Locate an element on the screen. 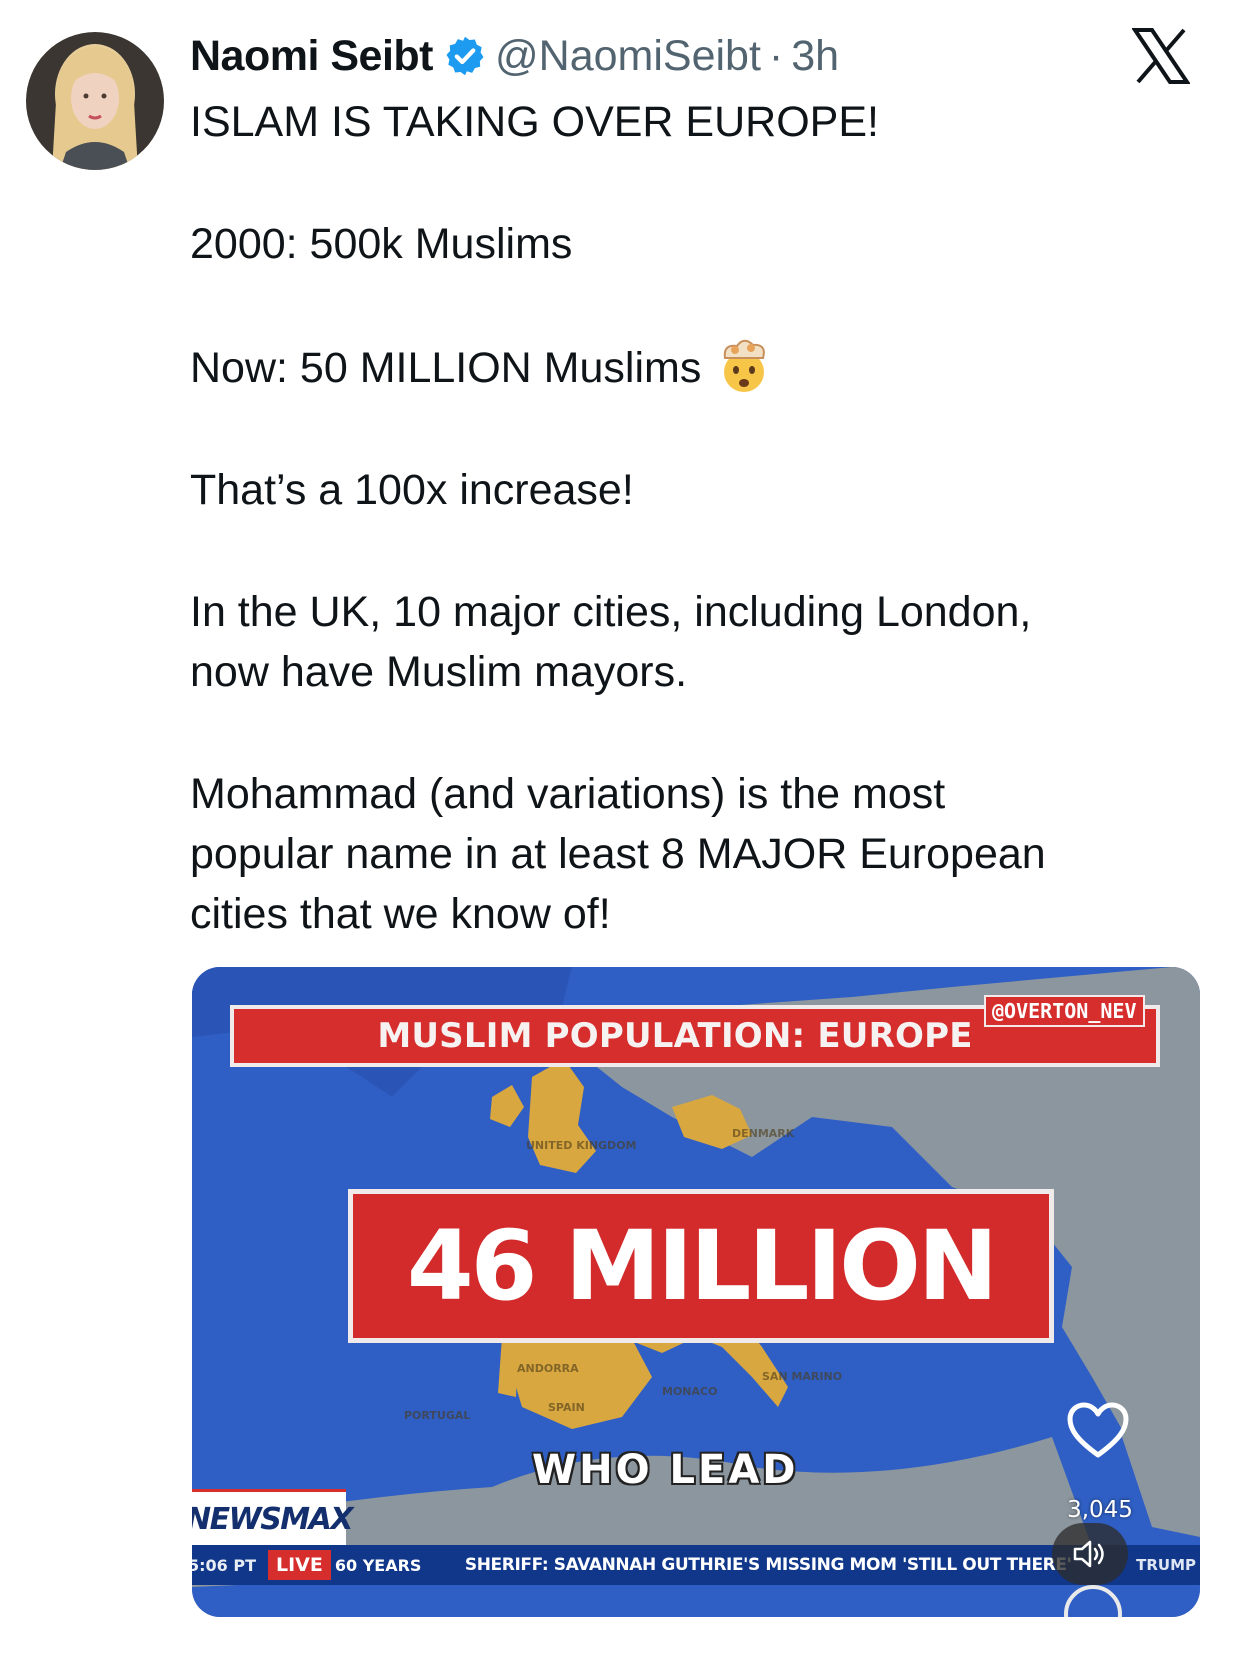 This screenshot has width=1242, height=1655. video-caption: WHO LEAD is located at coordinates (665, 1470).